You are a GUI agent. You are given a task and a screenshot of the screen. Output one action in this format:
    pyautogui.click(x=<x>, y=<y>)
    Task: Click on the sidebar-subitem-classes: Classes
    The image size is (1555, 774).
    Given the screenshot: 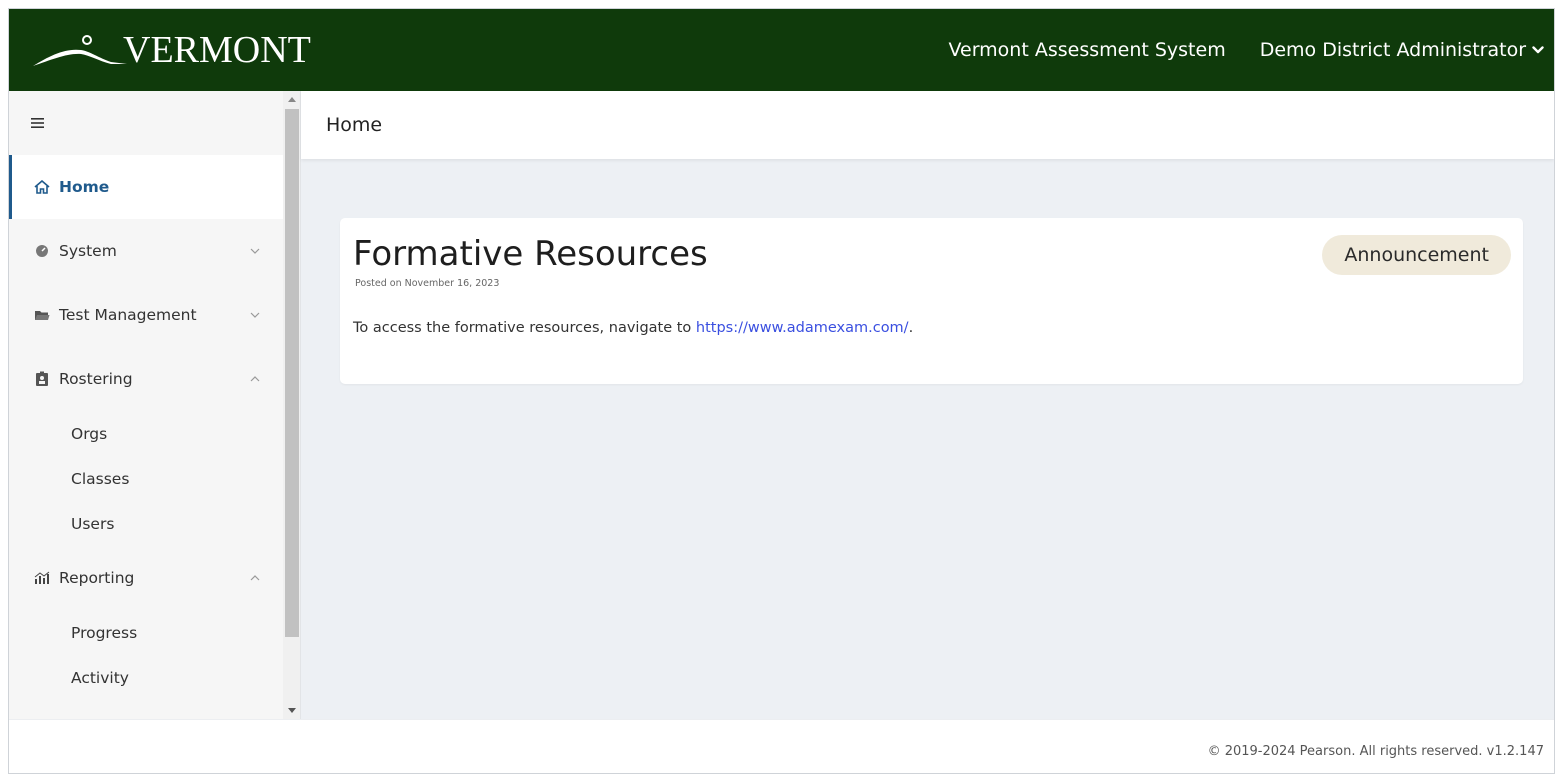 What is the action you would take?
    pyautogui.click(x=146, y=478)
    